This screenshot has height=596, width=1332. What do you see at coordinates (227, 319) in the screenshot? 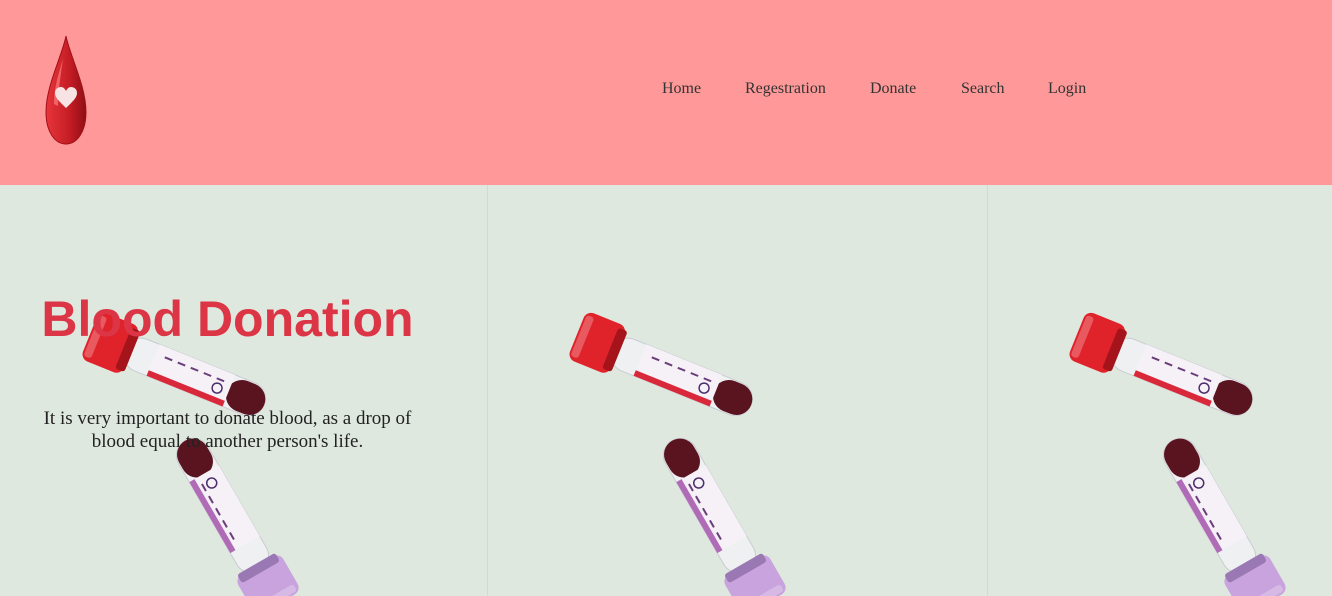
I see `hero-title: Blood Donation` at bounding box center [227, 319].